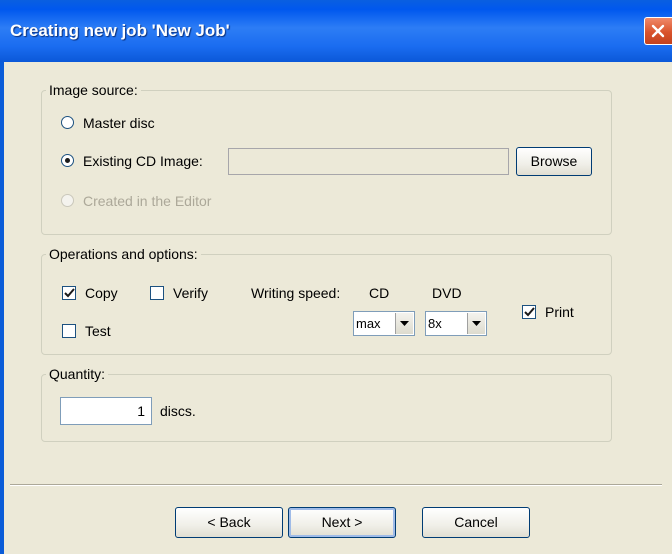 The width and height of the screenshot is (672, 554). I want to click on test-checkbox, so click(69, 331).